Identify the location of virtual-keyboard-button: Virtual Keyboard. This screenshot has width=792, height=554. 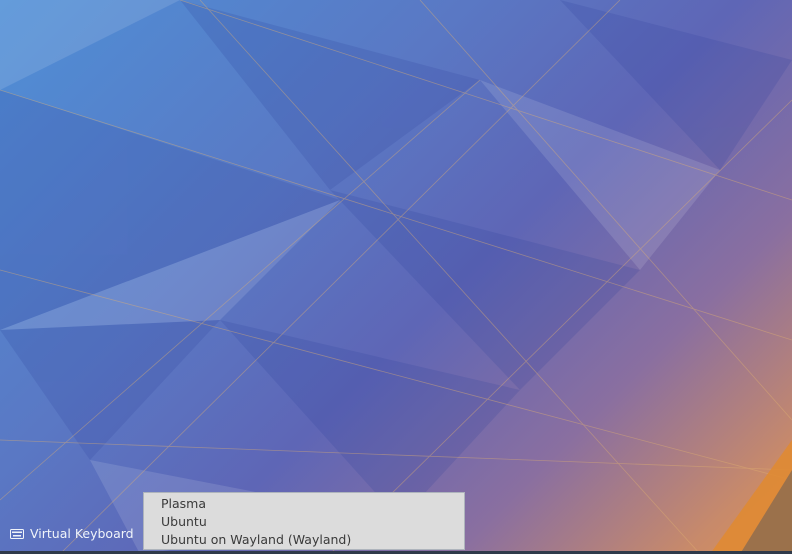
(72, 533).